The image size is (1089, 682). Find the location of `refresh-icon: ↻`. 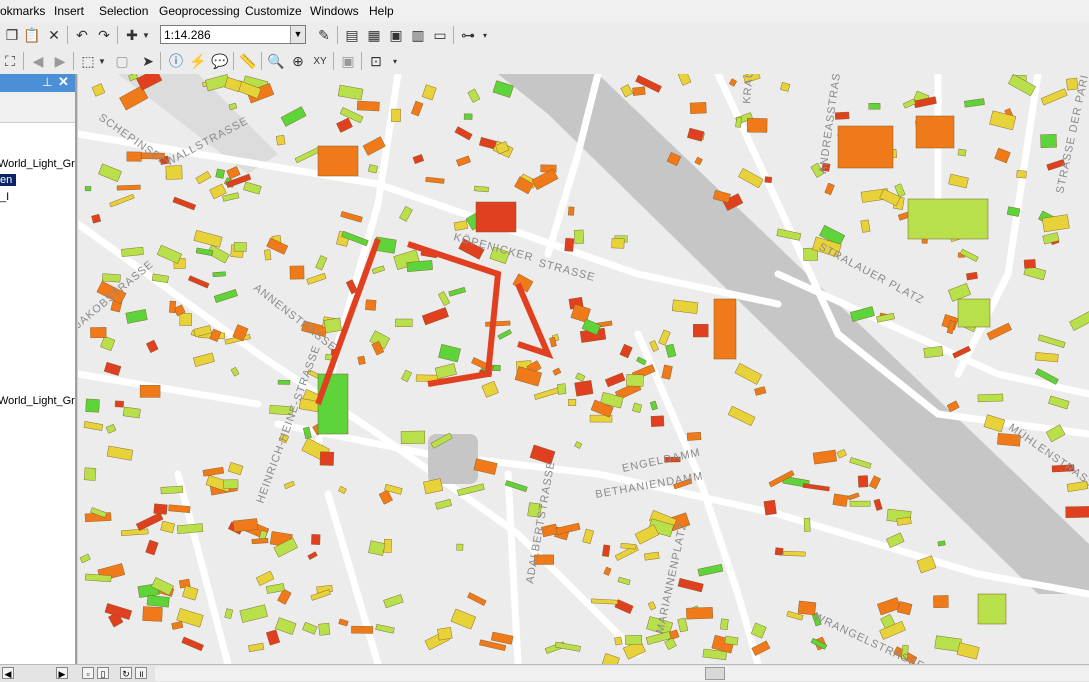

refresh-icon: ↻ is located at coordinates (126, 673).